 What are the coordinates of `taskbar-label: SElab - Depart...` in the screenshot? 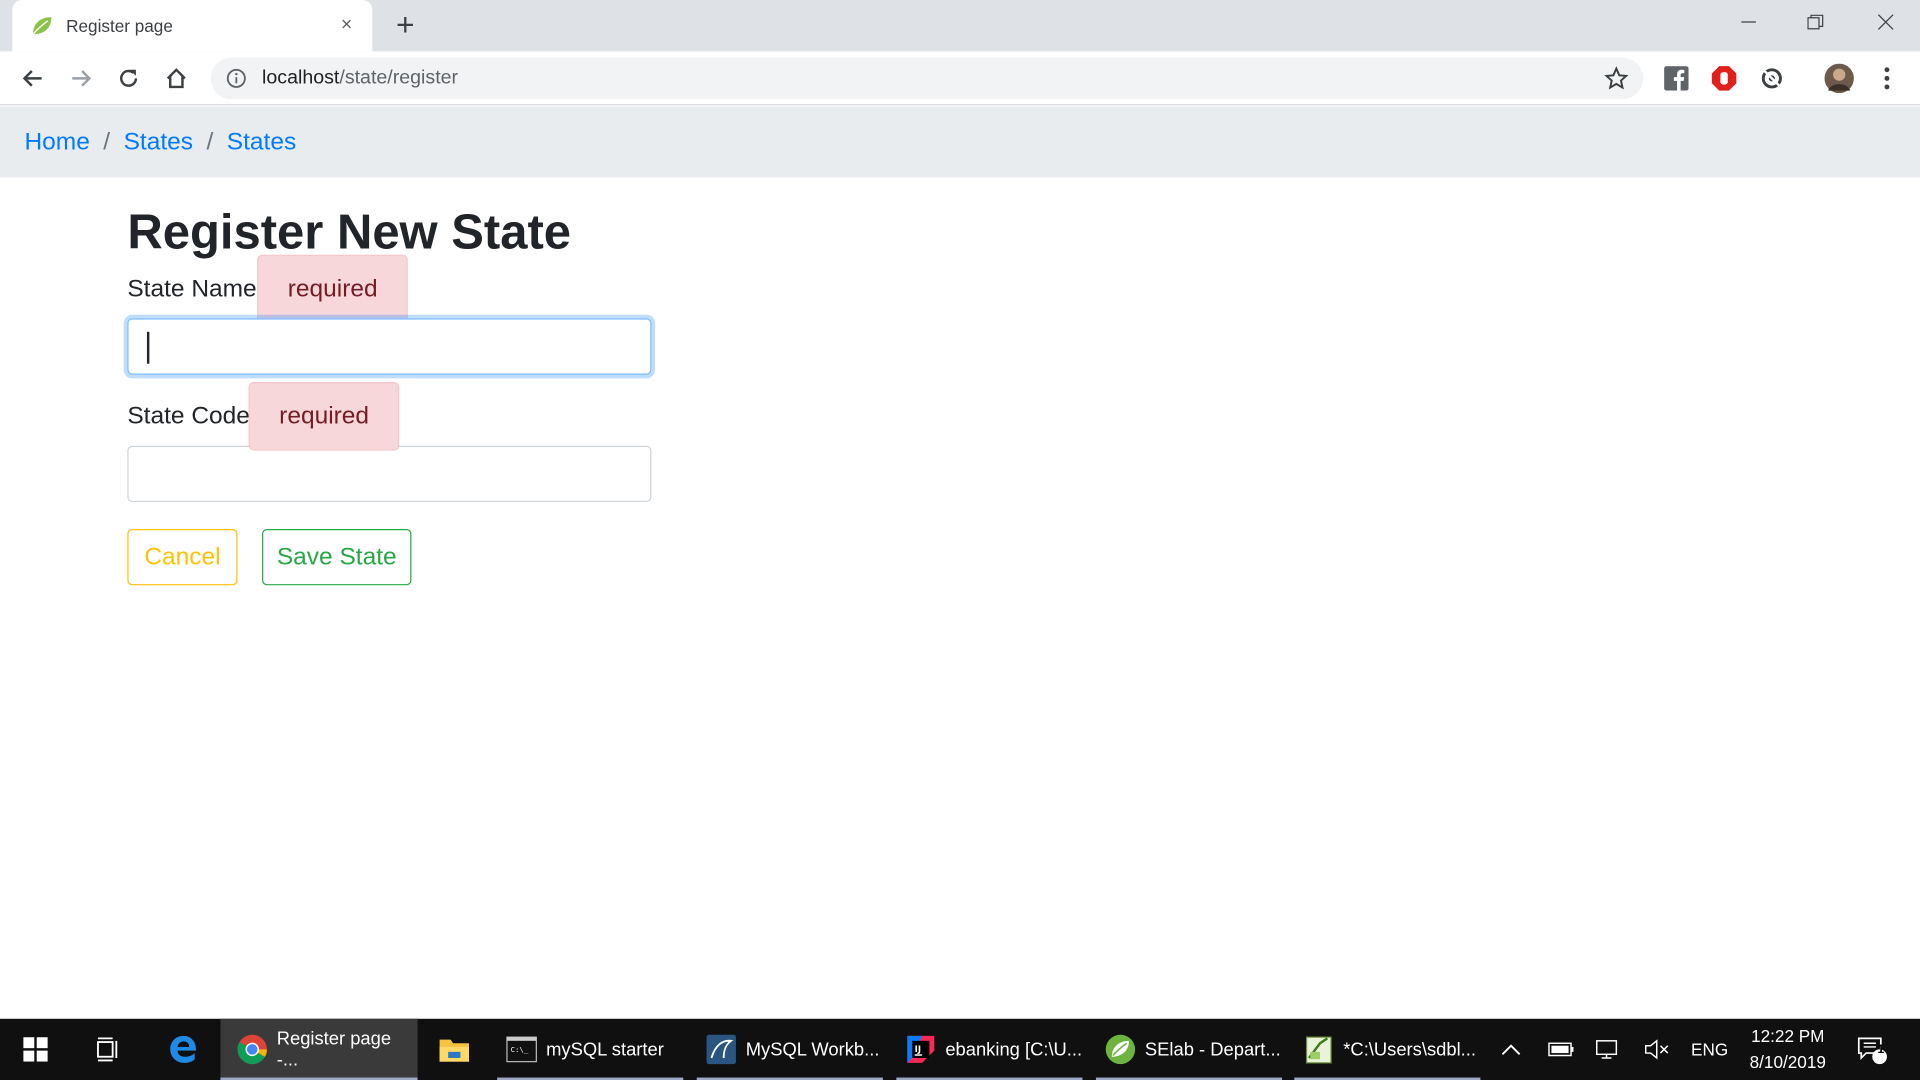 It's located at (1212, 1049).